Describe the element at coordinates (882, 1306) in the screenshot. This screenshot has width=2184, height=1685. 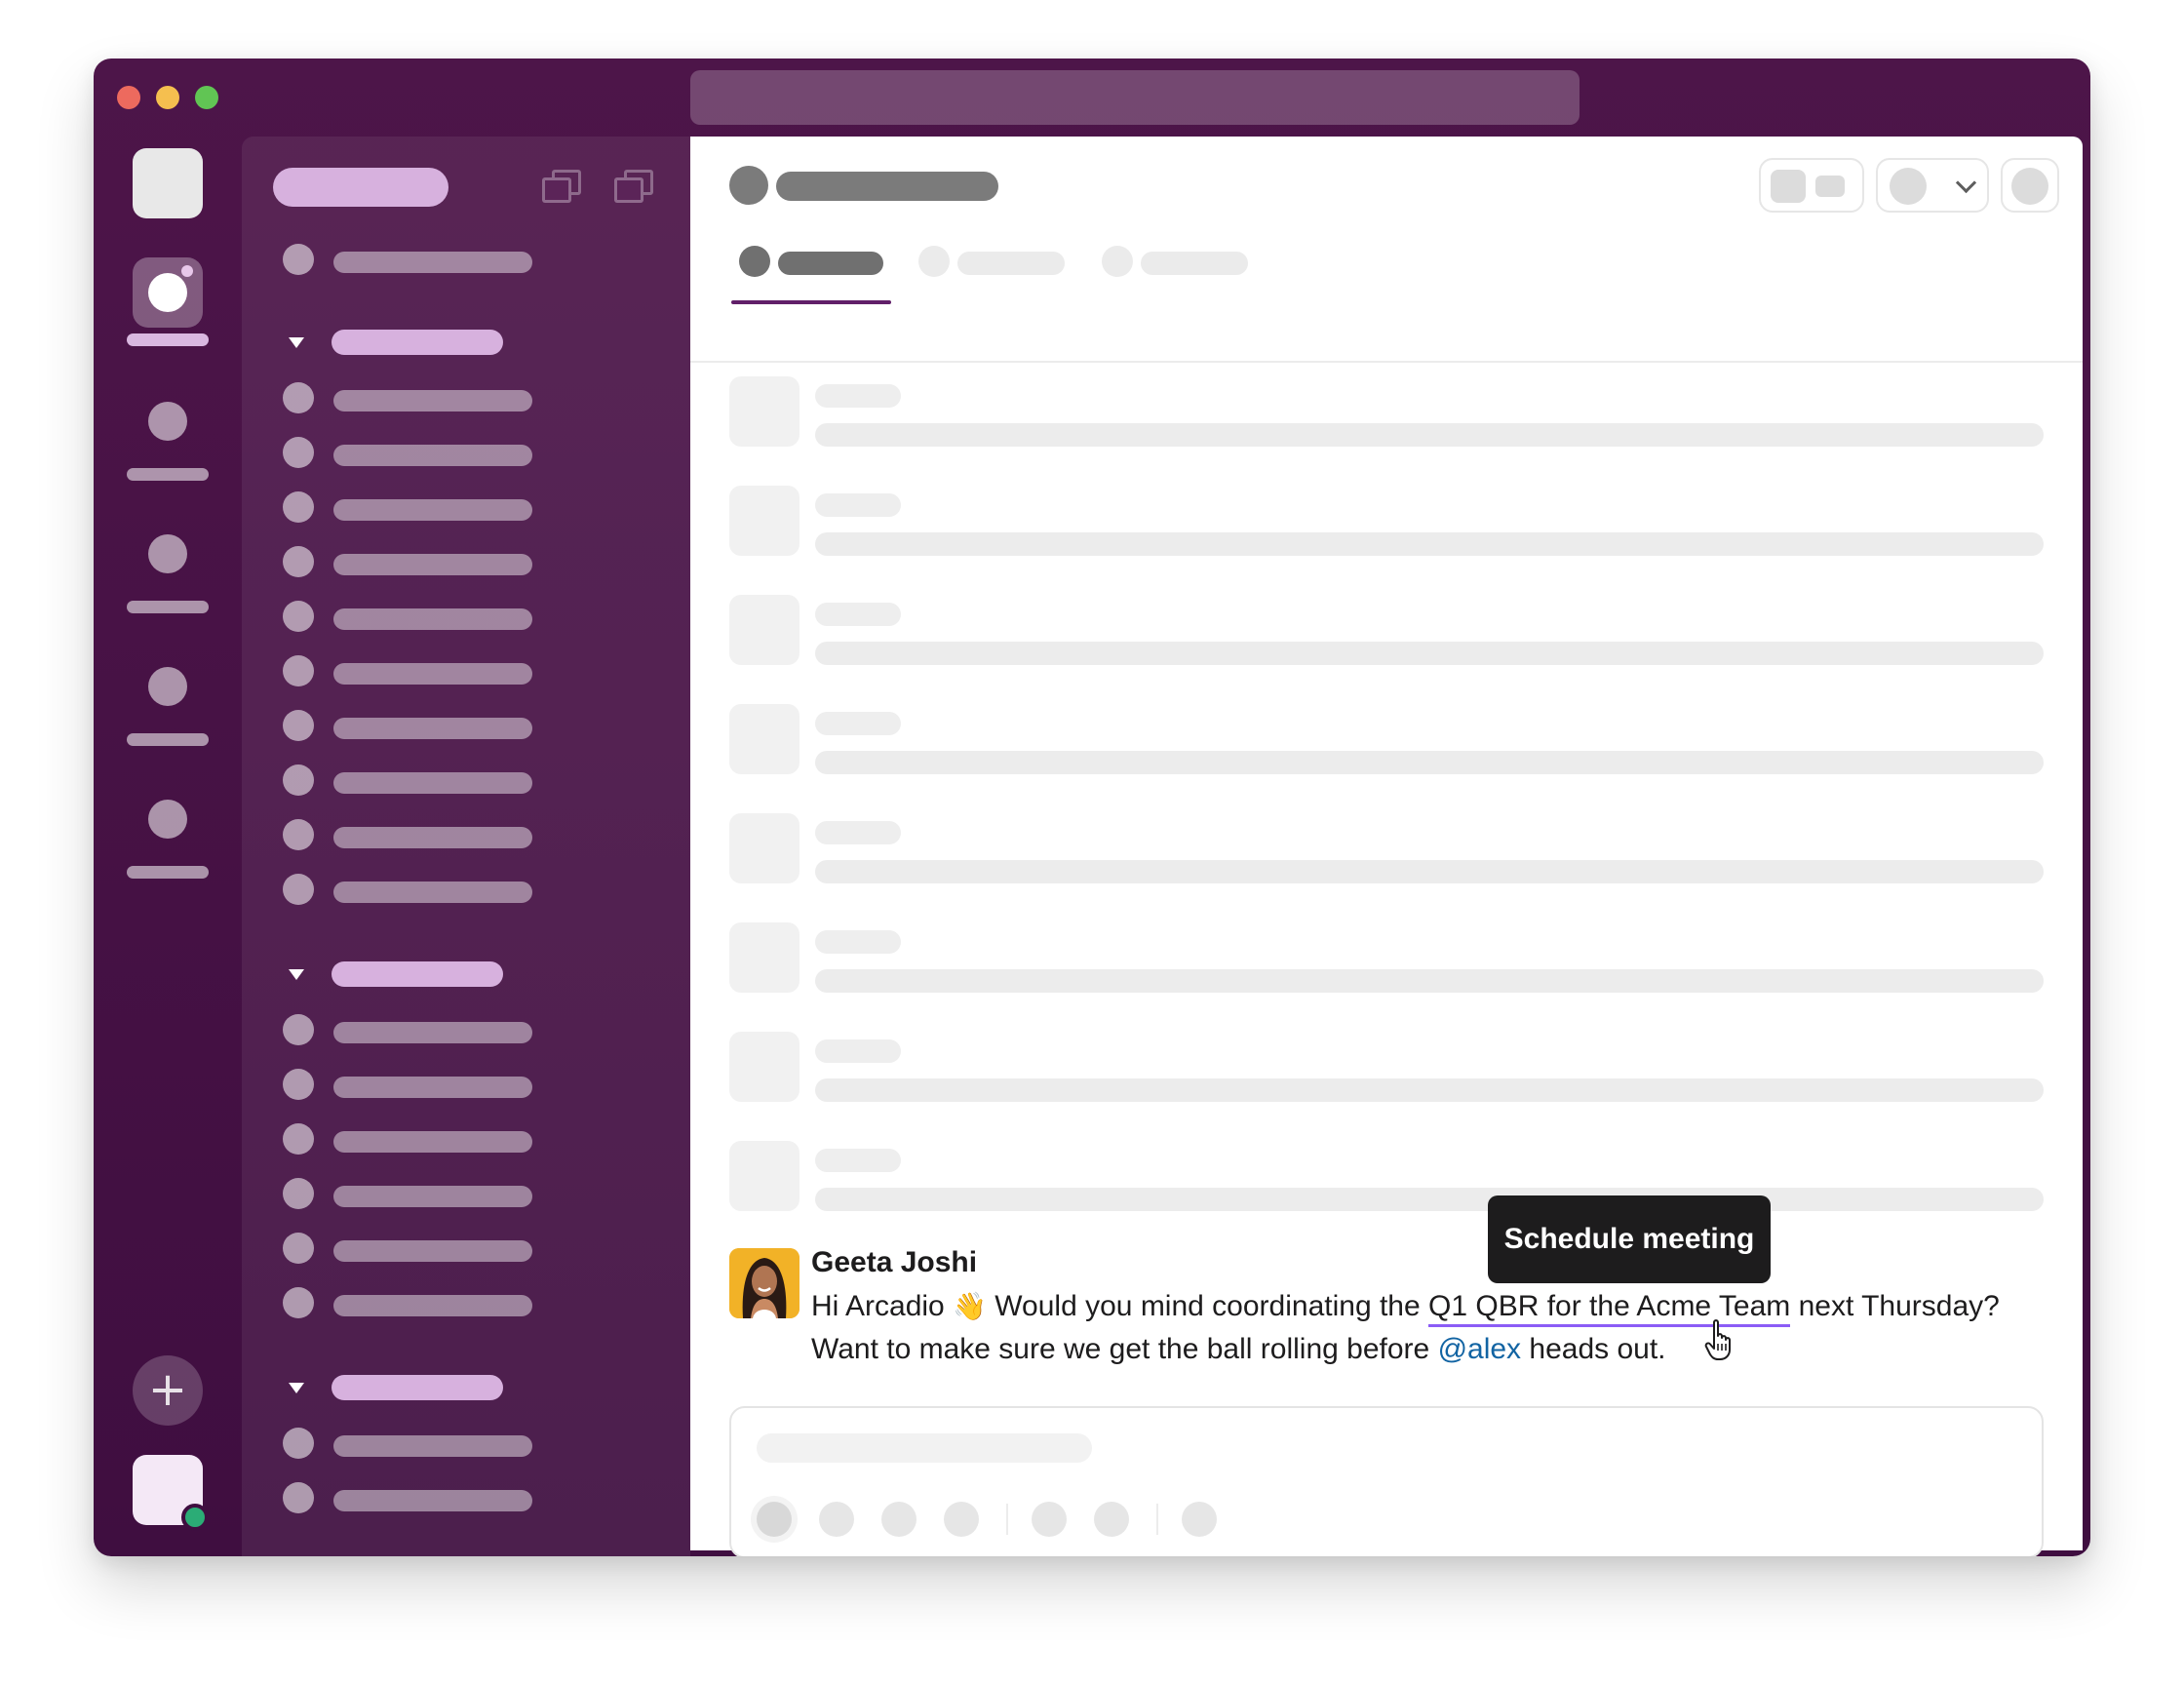
I see `message-text: Hi Arcadio` at that location.